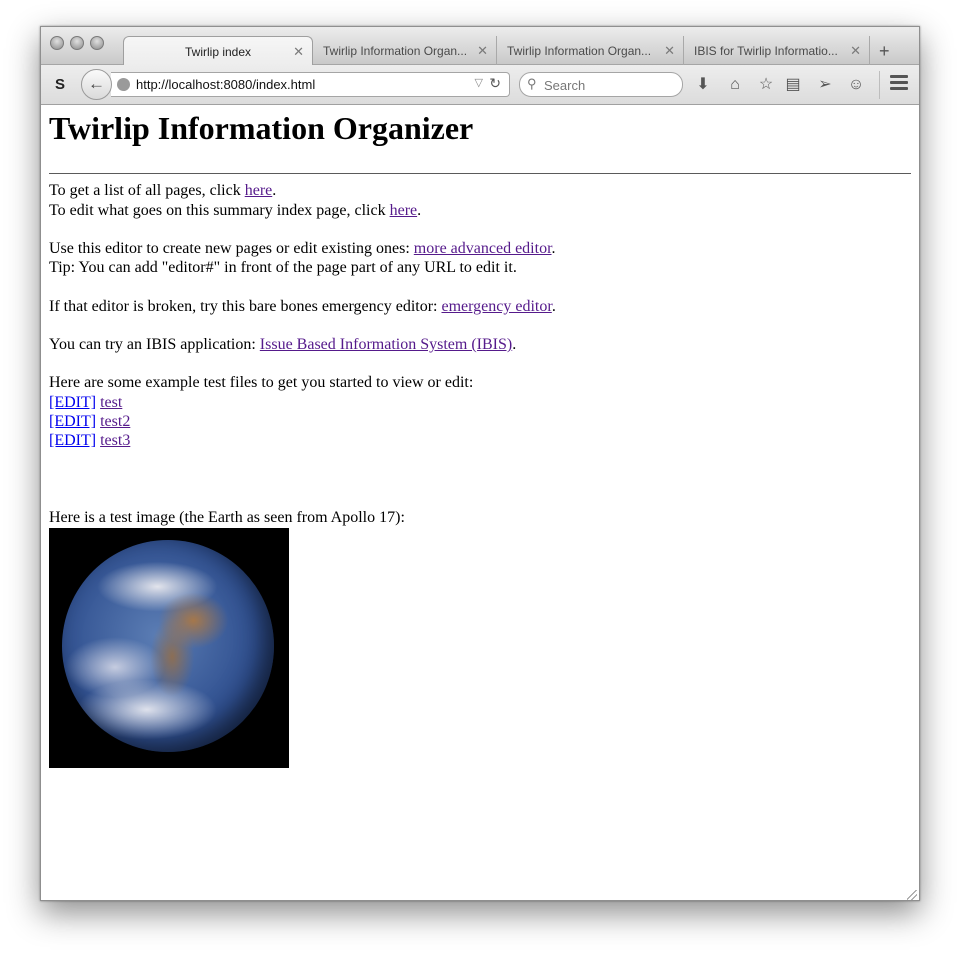 This screenshot has width=960, height=956. Describe the element at coordinates (386, 344) in the screenshot. I see `ibis-link: Issue Based Information System (IBIS)` at that location.